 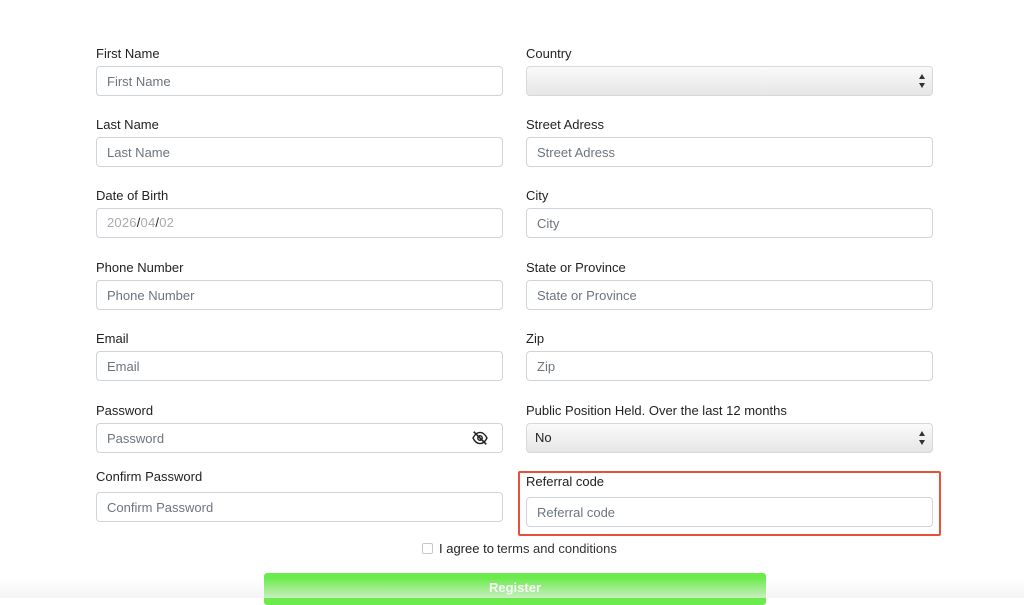 I want to click on confirm-password-group: Confirm Password, so click(x=299, y=495).